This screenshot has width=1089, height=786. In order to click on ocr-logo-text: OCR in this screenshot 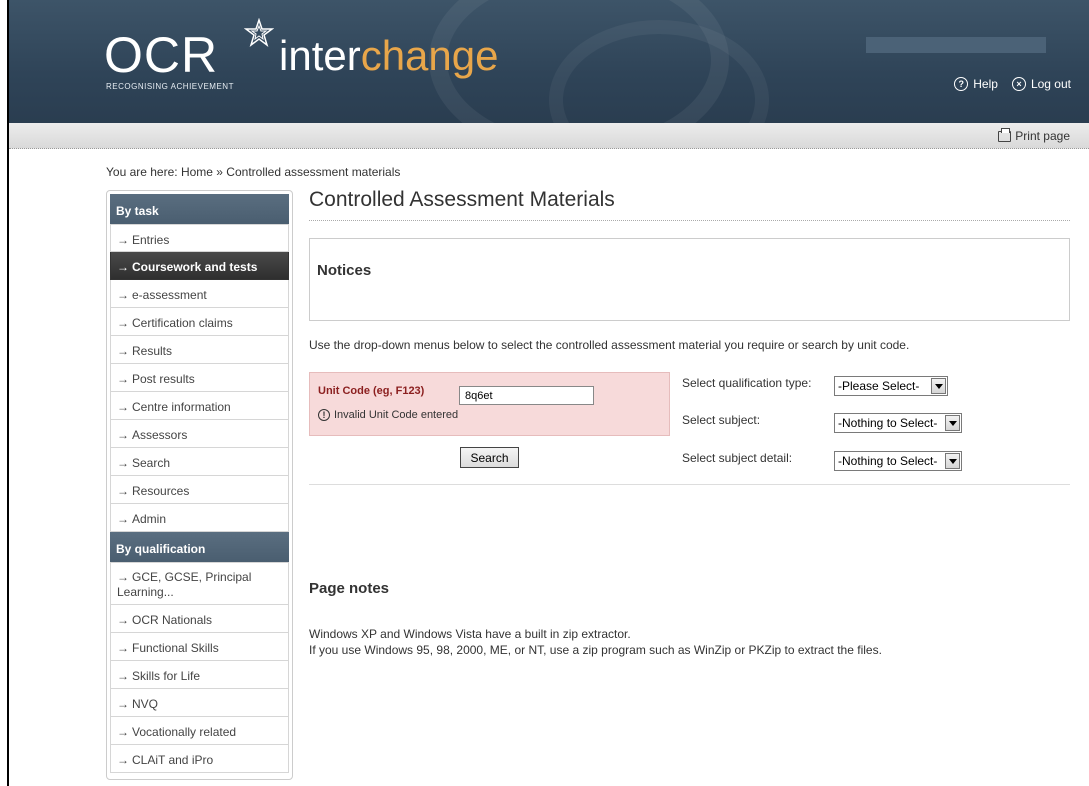, I will do `click(161, 55)`.